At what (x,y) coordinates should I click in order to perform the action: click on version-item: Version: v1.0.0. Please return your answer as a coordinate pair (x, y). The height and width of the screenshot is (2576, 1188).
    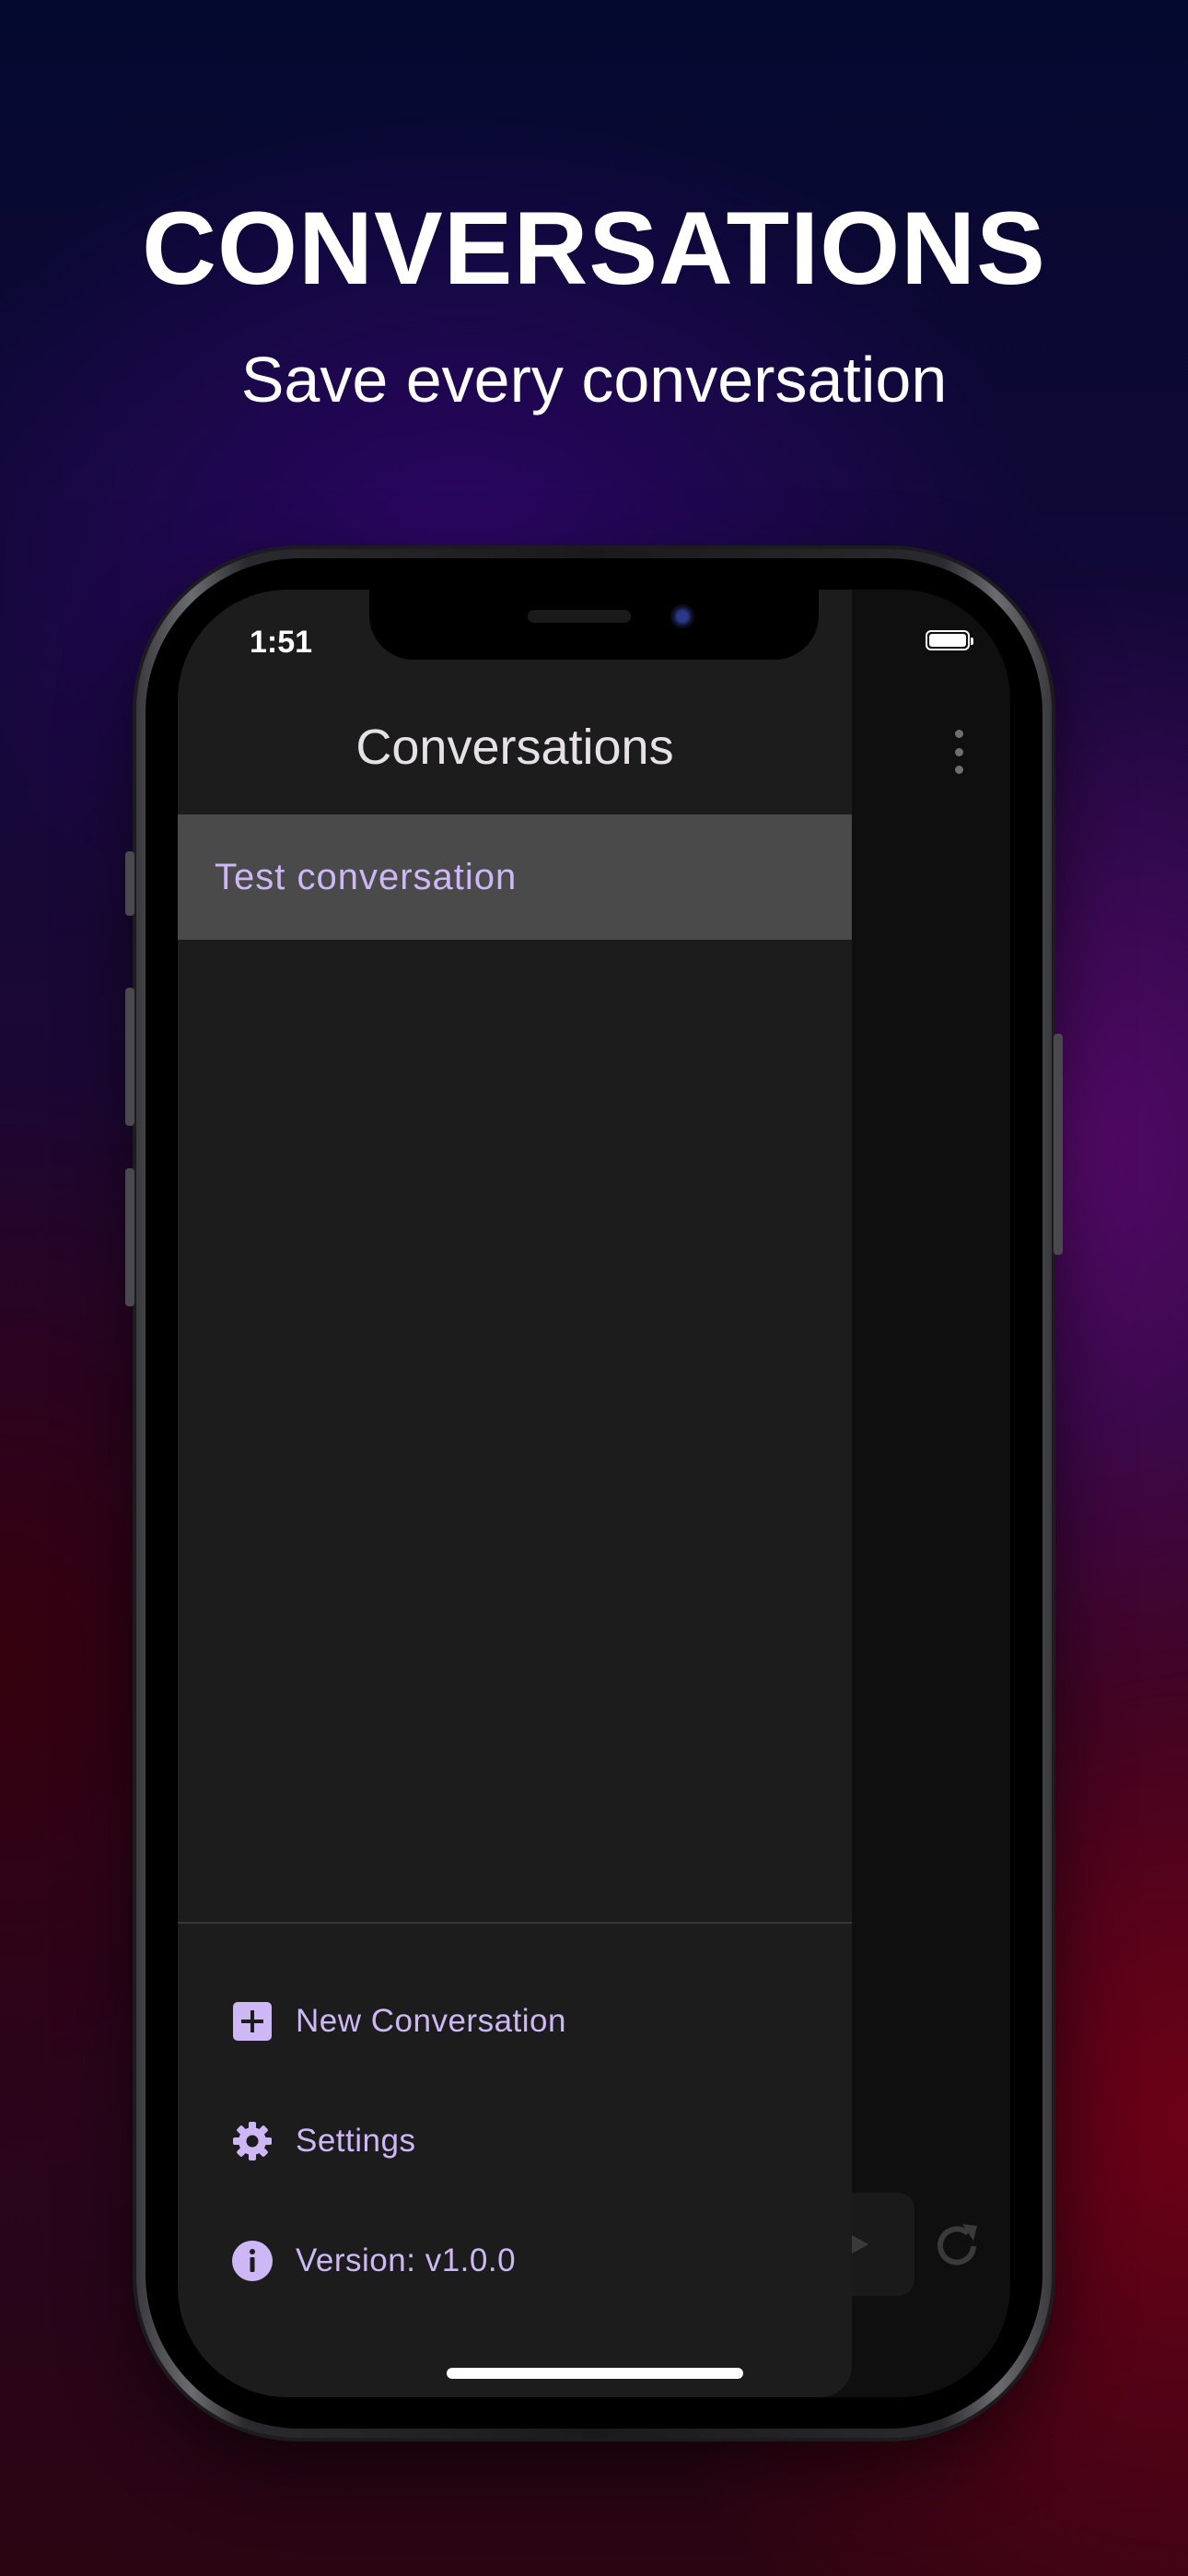
    Looking at the image, I should click on (373, 2261).